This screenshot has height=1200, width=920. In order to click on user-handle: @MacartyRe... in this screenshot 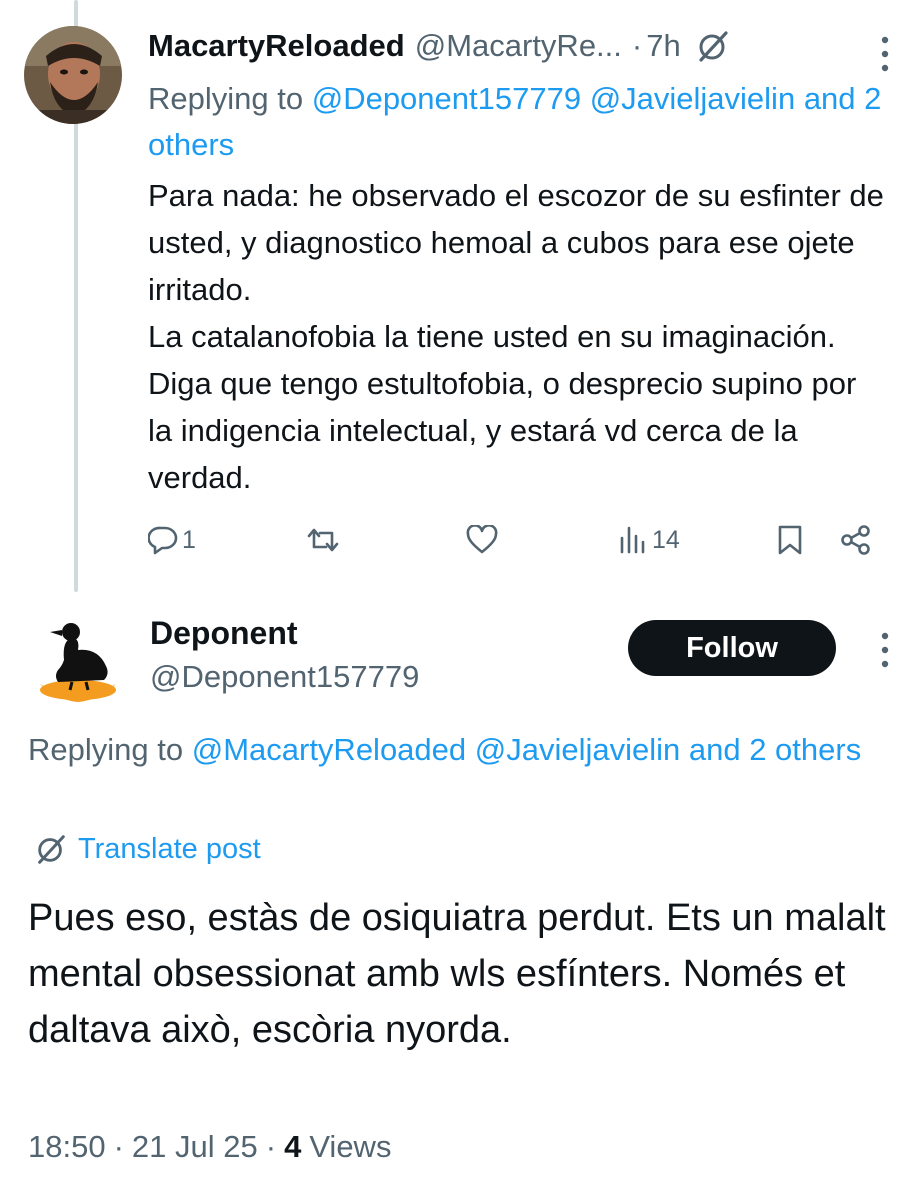, I will do `click(518, 46)`.